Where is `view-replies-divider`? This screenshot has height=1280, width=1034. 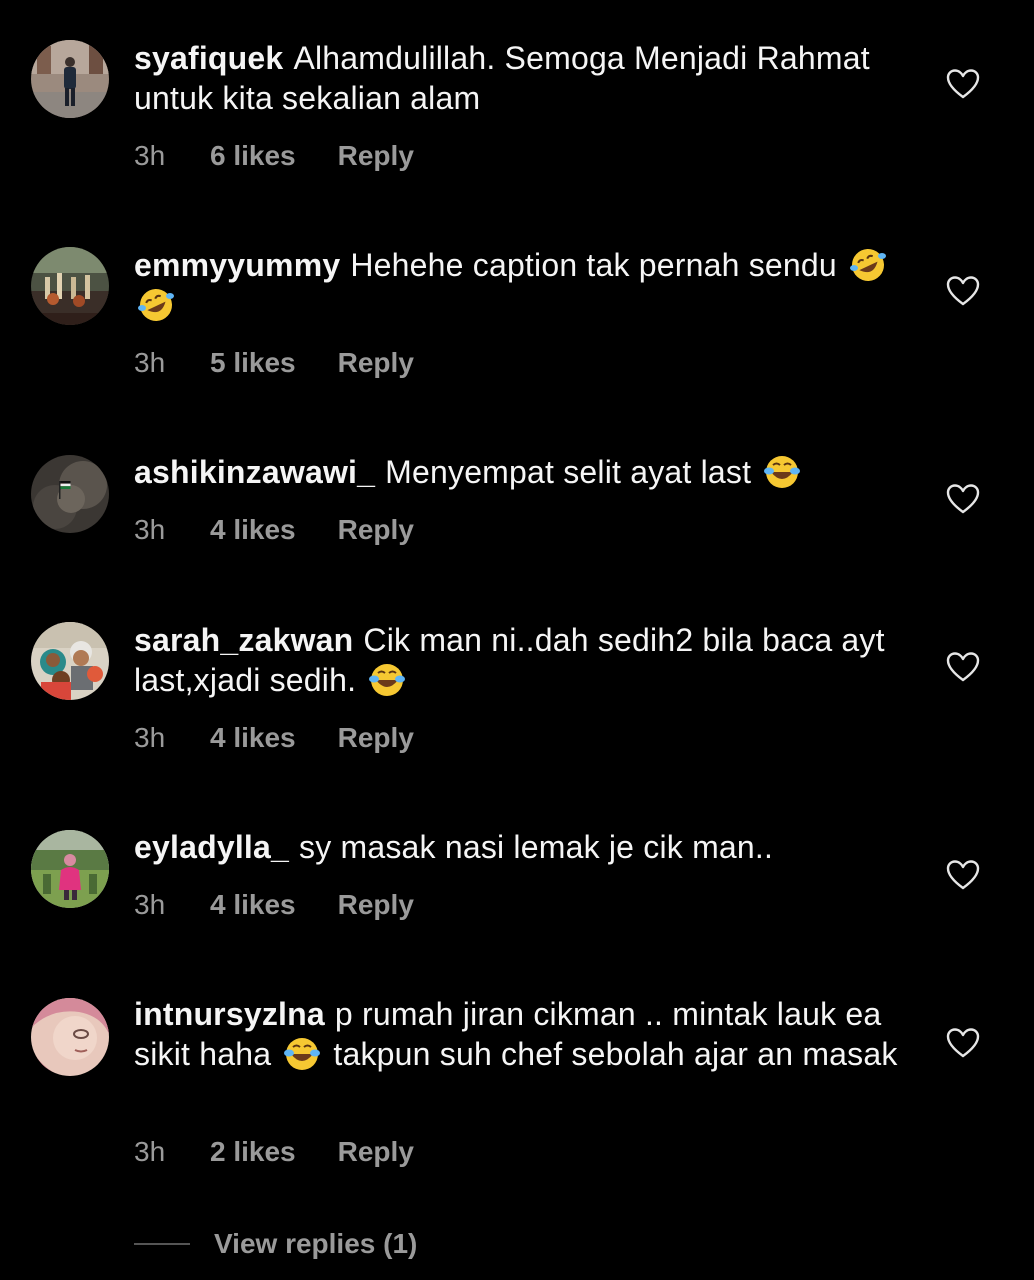 view-replies-divider is located at coordinates (162, 1244).